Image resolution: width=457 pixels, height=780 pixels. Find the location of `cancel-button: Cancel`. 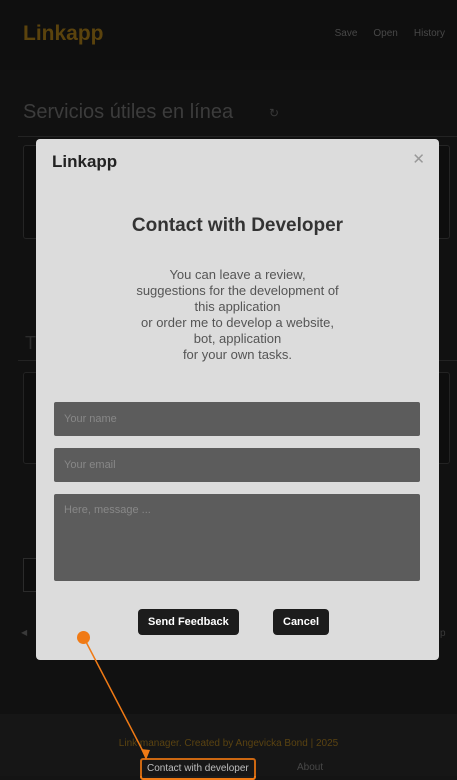

cancel-button: Cancel is located at coordinates (301, 622).